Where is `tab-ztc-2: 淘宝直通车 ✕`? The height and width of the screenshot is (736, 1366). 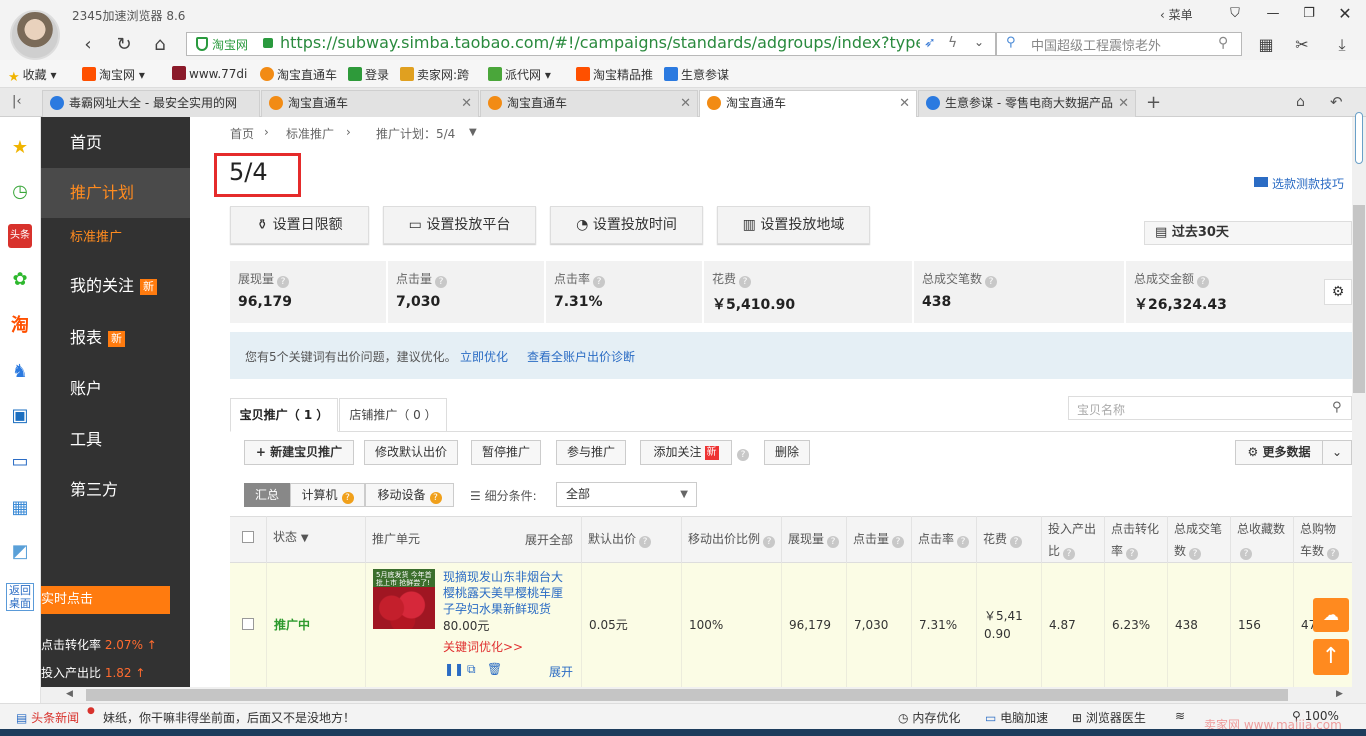 tab-ztc-2: 淘宝直通车 ✕ is located at coordinates (589, 103).